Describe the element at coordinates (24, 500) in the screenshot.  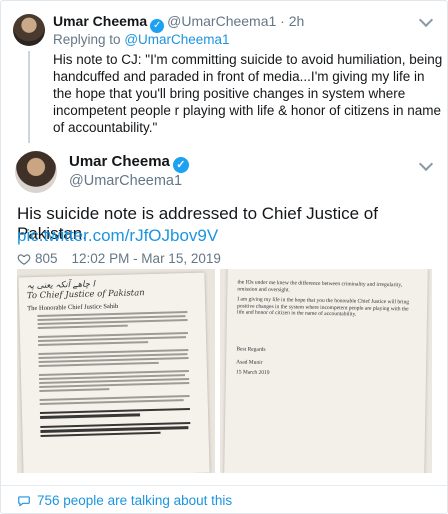
I see `speech-bubble-icon` at that location.